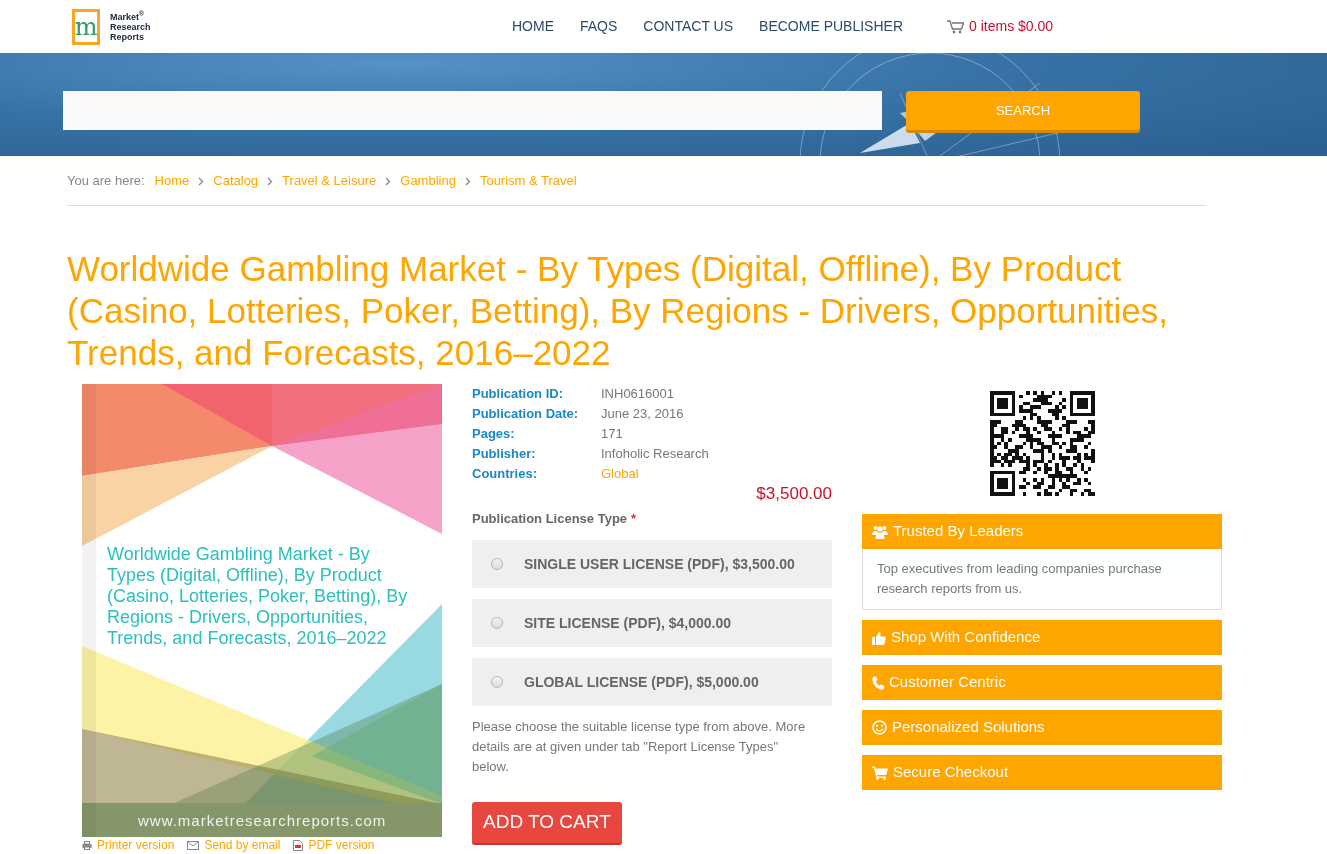 This screenshot has height=854, width=1327. What do you see at coordinates (518, 394) in the screenshot?
I see `detail-label: Publication ID:` at bounding box center [518, 394].